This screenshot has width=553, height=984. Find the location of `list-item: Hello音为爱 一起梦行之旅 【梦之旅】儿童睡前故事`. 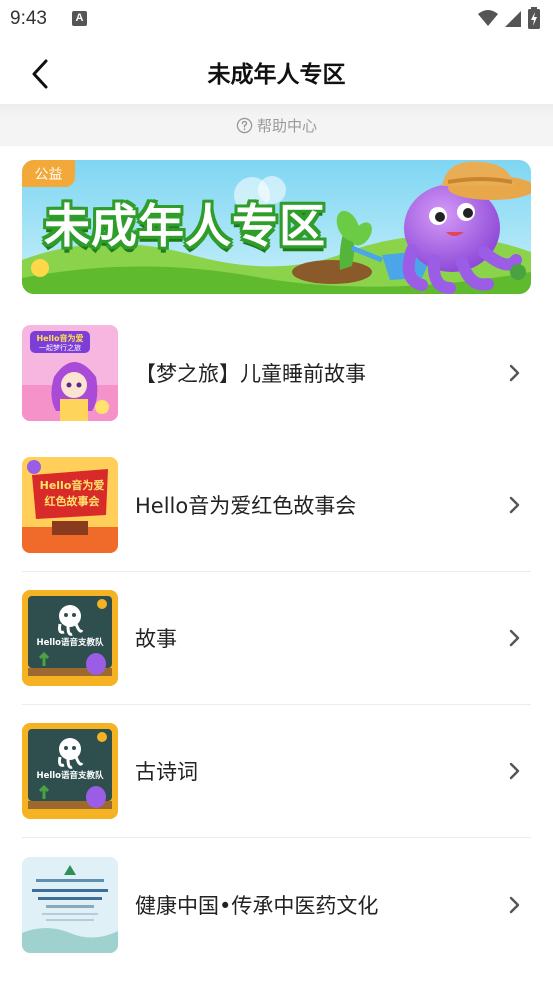

list-item: Hello音为爱 一起梦行之旅 【梦之旅】儿童睡前故事 is located at coordinates (276, 372).